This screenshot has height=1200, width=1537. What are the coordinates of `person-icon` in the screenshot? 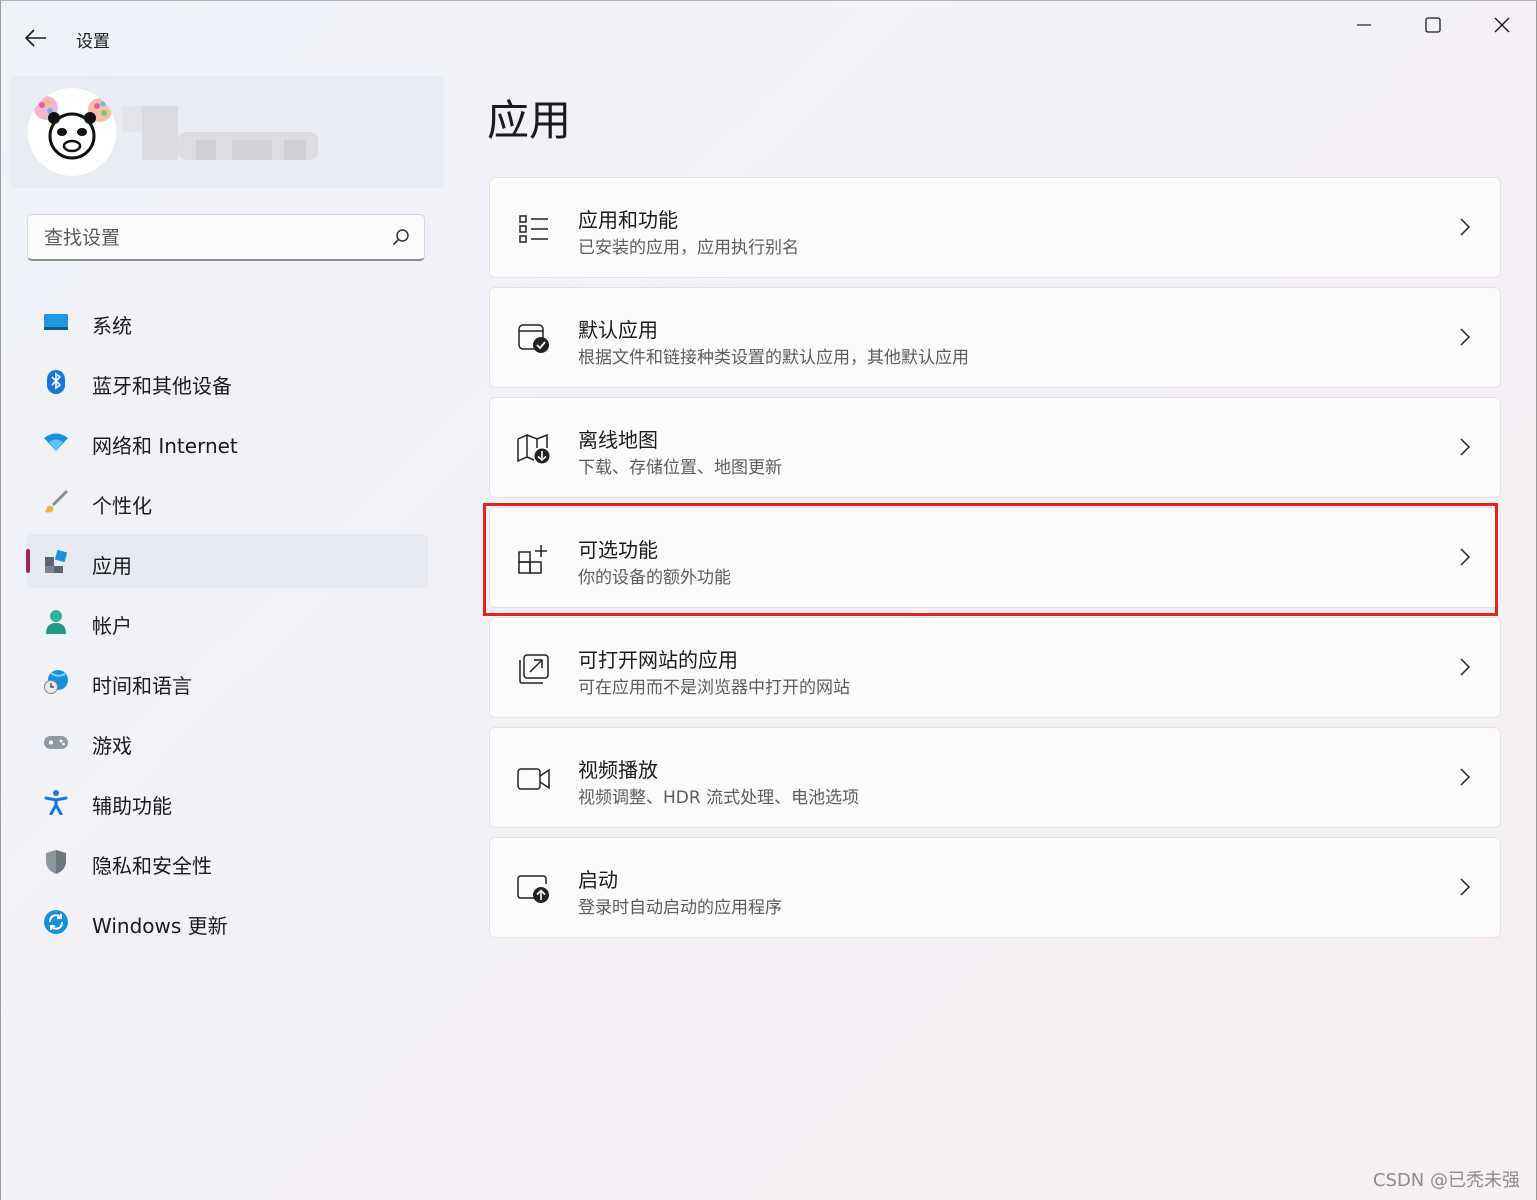 It's located at (56, 622).